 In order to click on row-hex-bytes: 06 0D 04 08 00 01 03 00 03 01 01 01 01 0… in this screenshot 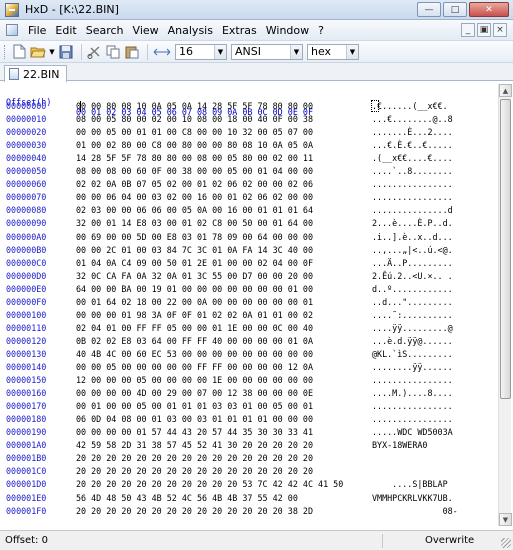, I will do `click(194, 419)`.